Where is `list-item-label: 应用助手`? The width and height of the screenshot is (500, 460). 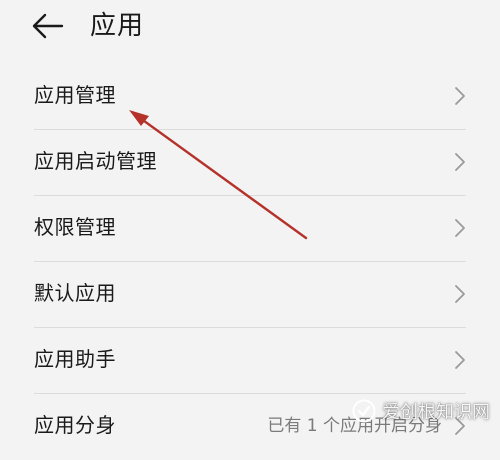
list-item-label: 应用助手 is located at coordinates (75, 359).